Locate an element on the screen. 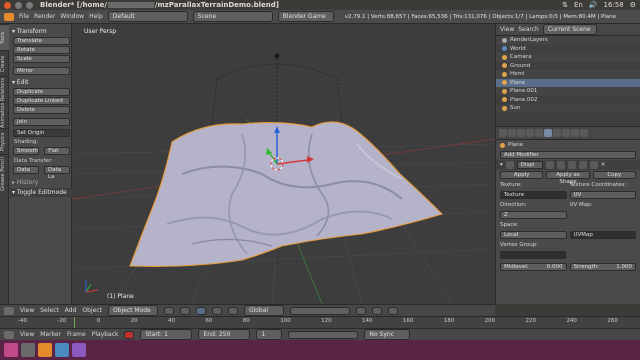 The width and height of the screenshot is (640, 360). manipulator-toggle-icon is located at coordinates (200, 310).